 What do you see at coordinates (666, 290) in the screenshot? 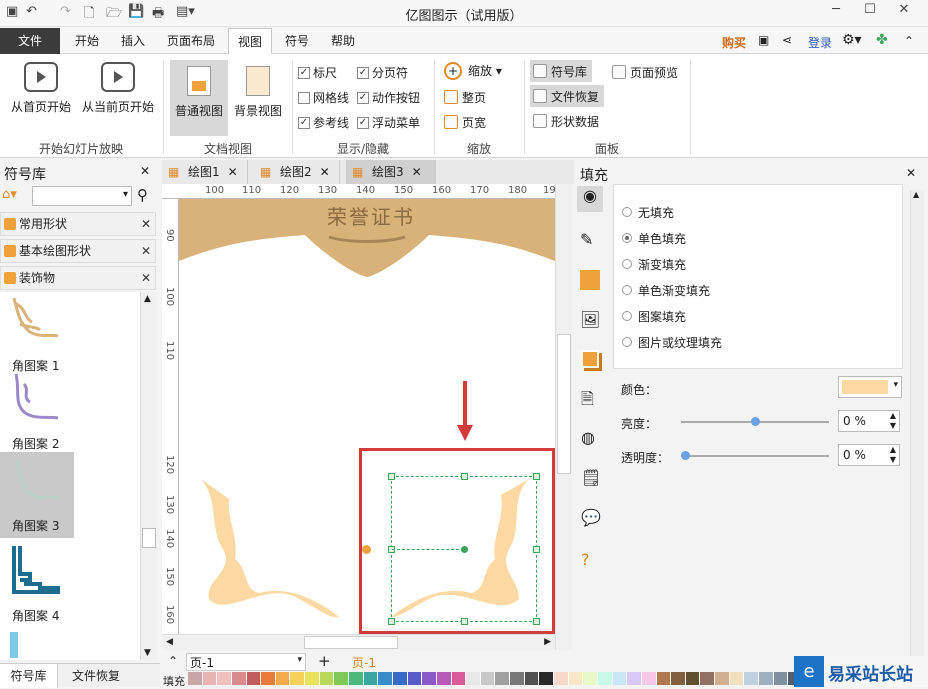
I see `fill-option-mono-gradient: 单色渐变填充` at bounding box center [666, 290].